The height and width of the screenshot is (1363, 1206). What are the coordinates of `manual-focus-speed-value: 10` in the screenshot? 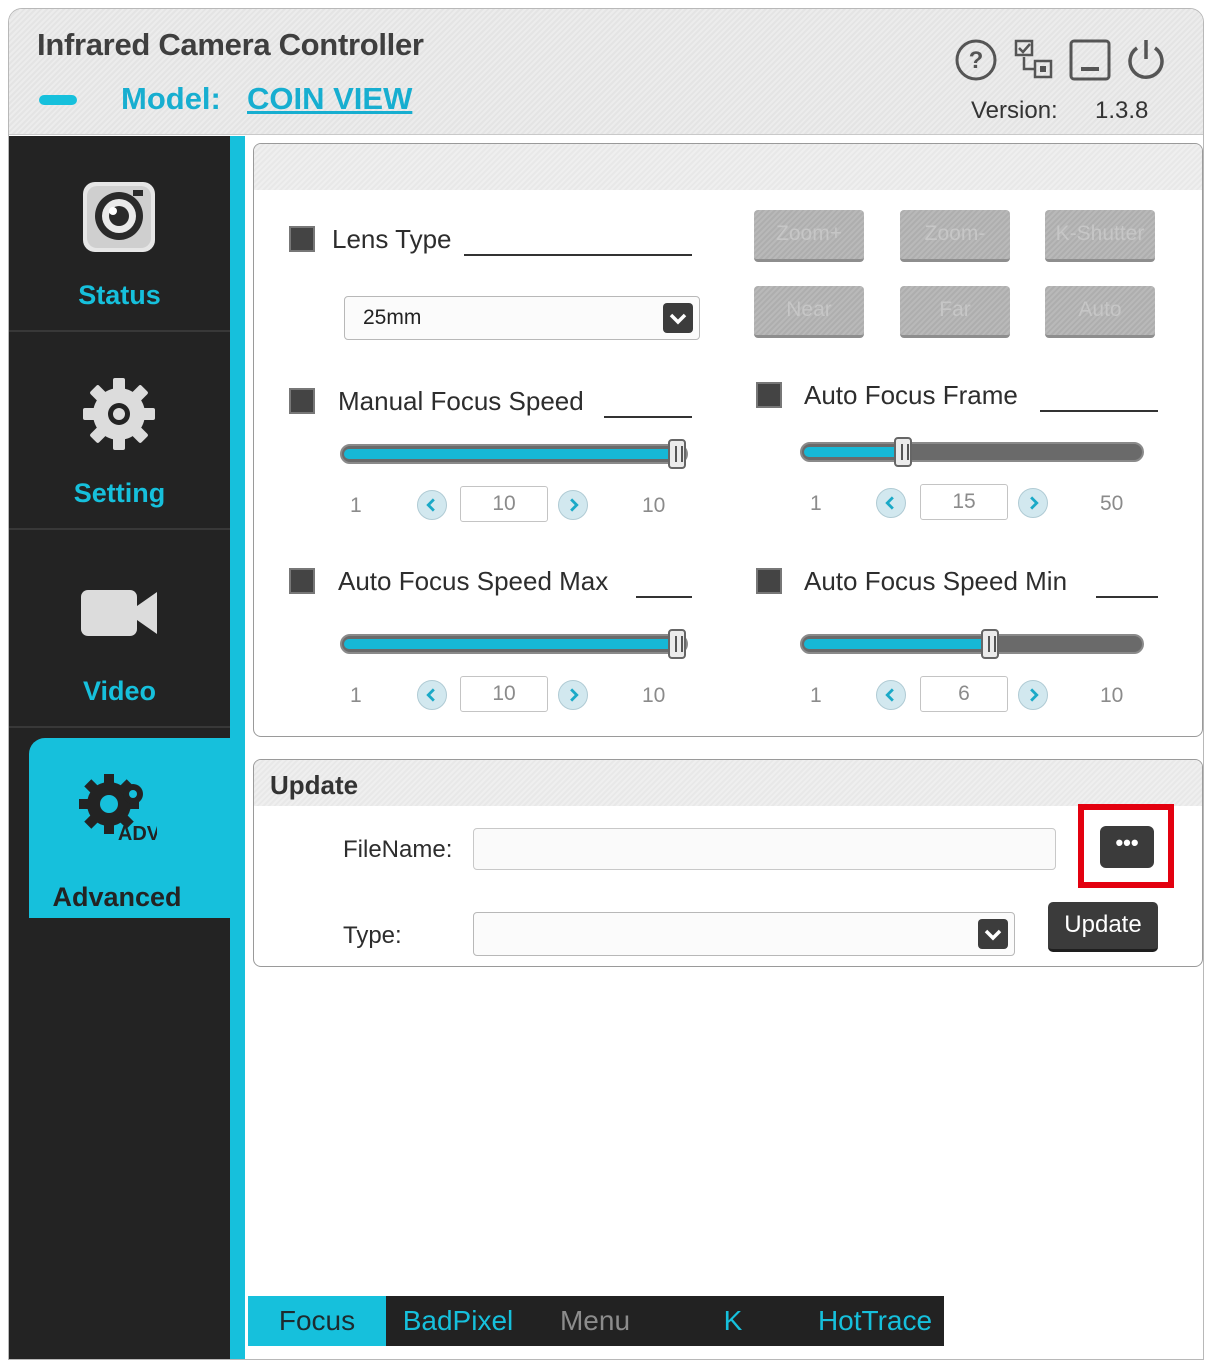 It's located at (504, 504).